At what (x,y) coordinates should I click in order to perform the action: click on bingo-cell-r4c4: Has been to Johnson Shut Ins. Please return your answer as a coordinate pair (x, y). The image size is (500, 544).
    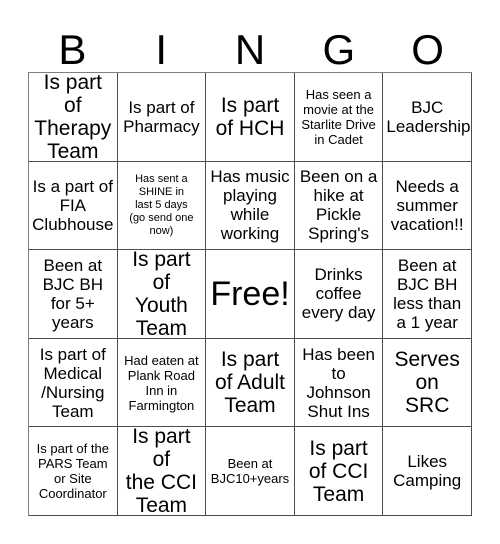
    Looking at the image, I should click on (339, 383).